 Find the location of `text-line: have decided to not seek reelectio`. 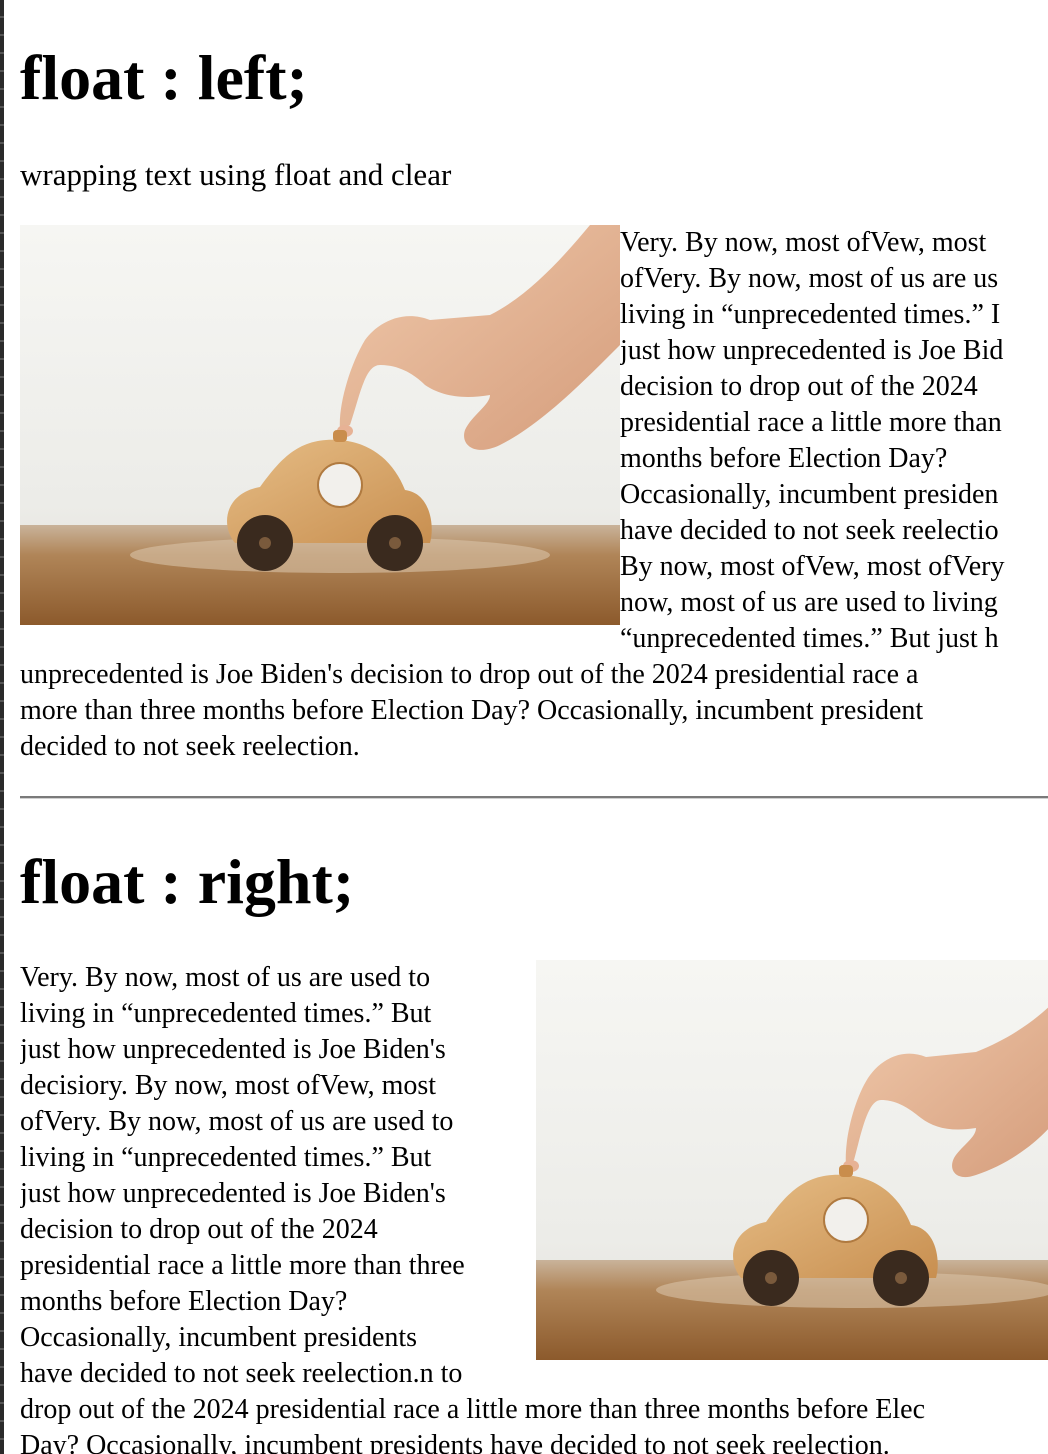

text-line: have decided to not seek reelectio is located at coordinates (809, 530).